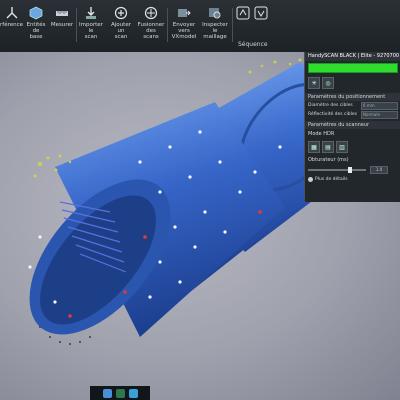 Image resolution: width=400 pixels, height=400 pixels. What do you see at coordinates (314, 147) in the screenshot?
I see `mode-a-icon: ▦` at bounding box center [314, 147].